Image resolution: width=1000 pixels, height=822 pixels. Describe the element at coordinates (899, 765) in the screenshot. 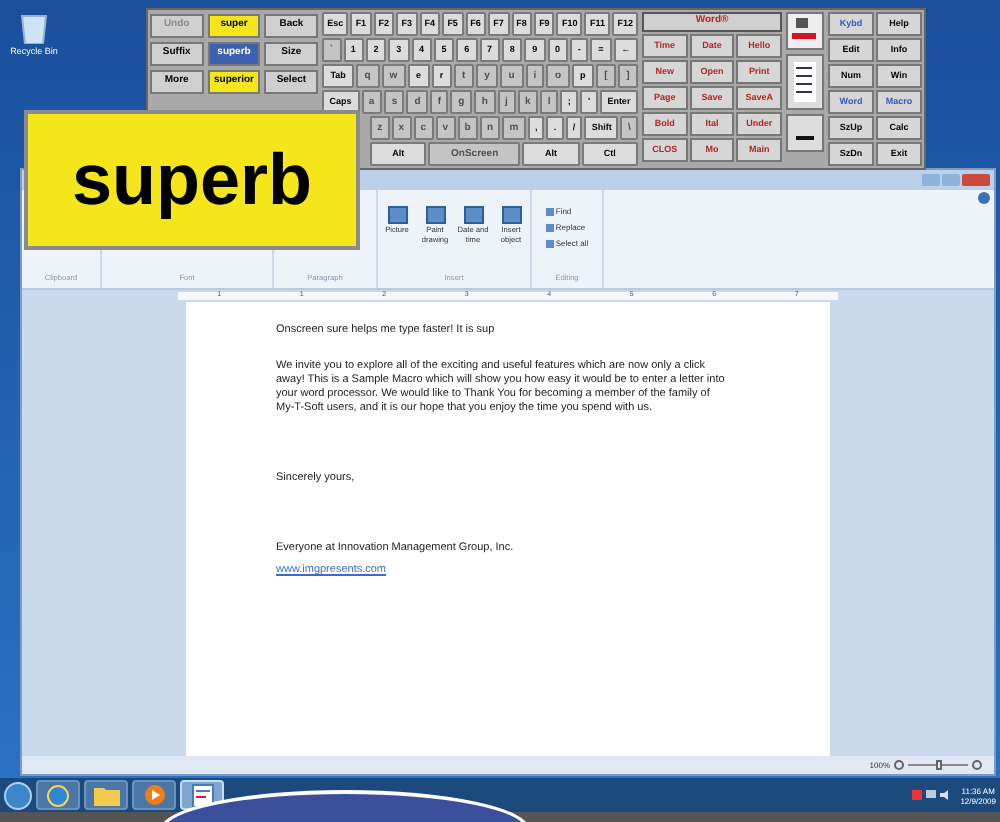

I see `zoom-out-button` at that location.